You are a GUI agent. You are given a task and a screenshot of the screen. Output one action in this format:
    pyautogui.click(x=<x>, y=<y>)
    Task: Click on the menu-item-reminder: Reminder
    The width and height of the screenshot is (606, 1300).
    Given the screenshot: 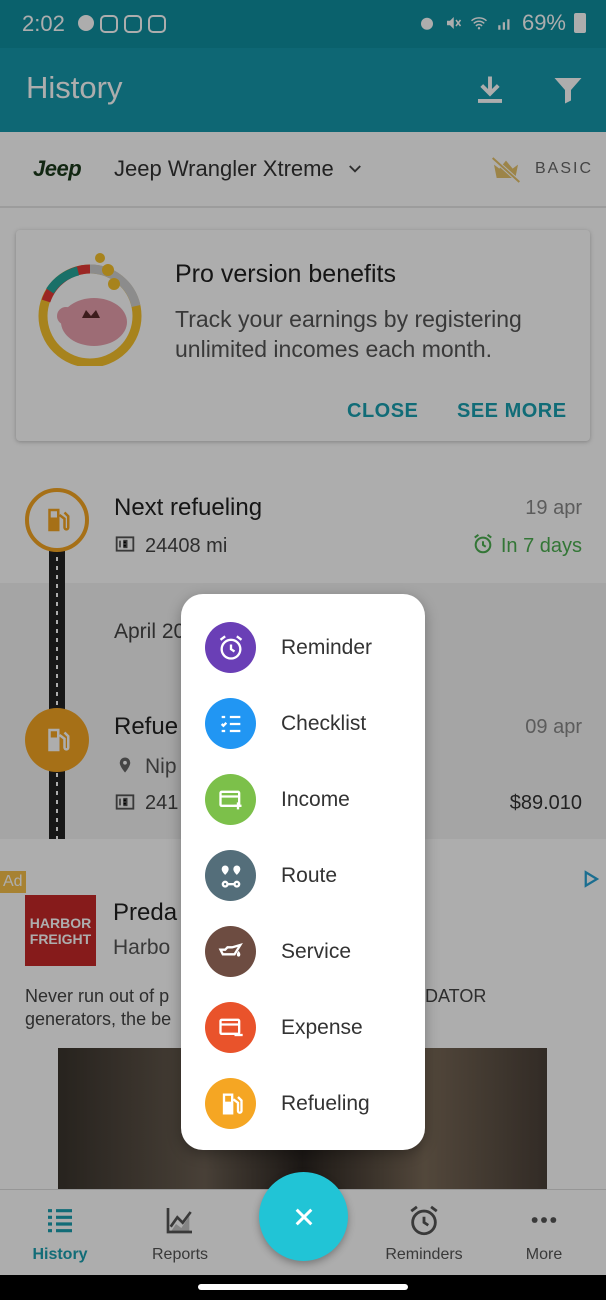 What is the action you would take?
    pyautogui.click(x=303, y=645)
    